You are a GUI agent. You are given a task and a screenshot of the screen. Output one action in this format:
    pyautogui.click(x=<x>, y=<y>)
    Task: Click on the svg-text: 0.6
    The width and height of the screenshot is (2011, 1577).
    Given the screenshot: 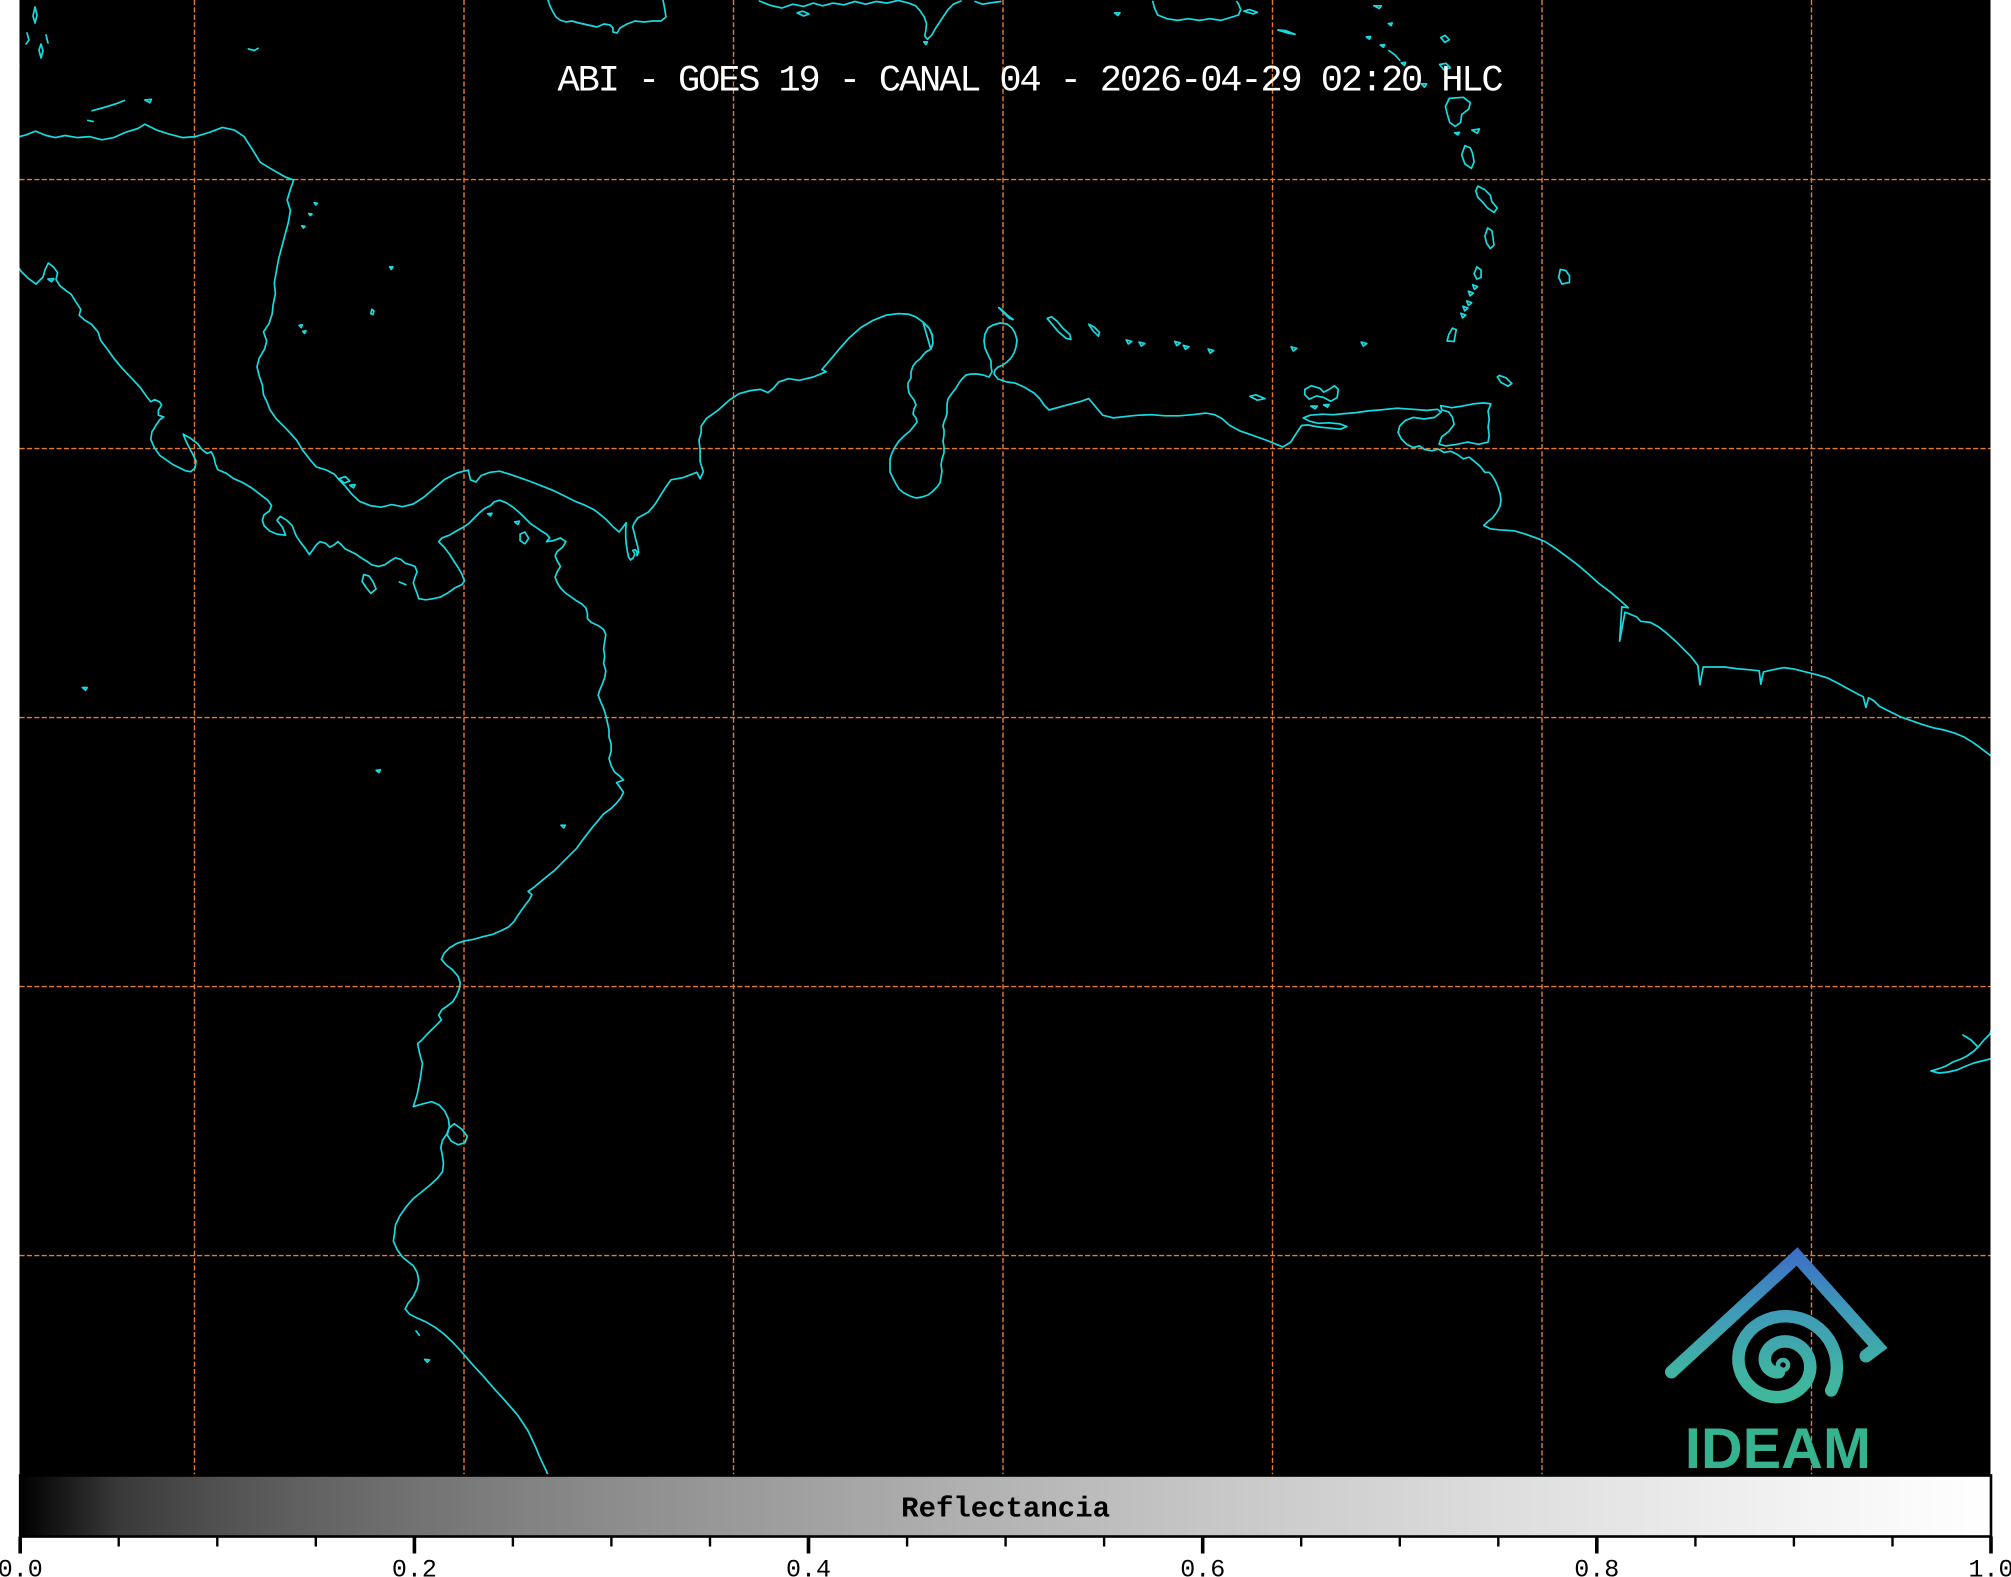 What is the action you would take?
    pyautogui.click(x=1202, y=1566)
    